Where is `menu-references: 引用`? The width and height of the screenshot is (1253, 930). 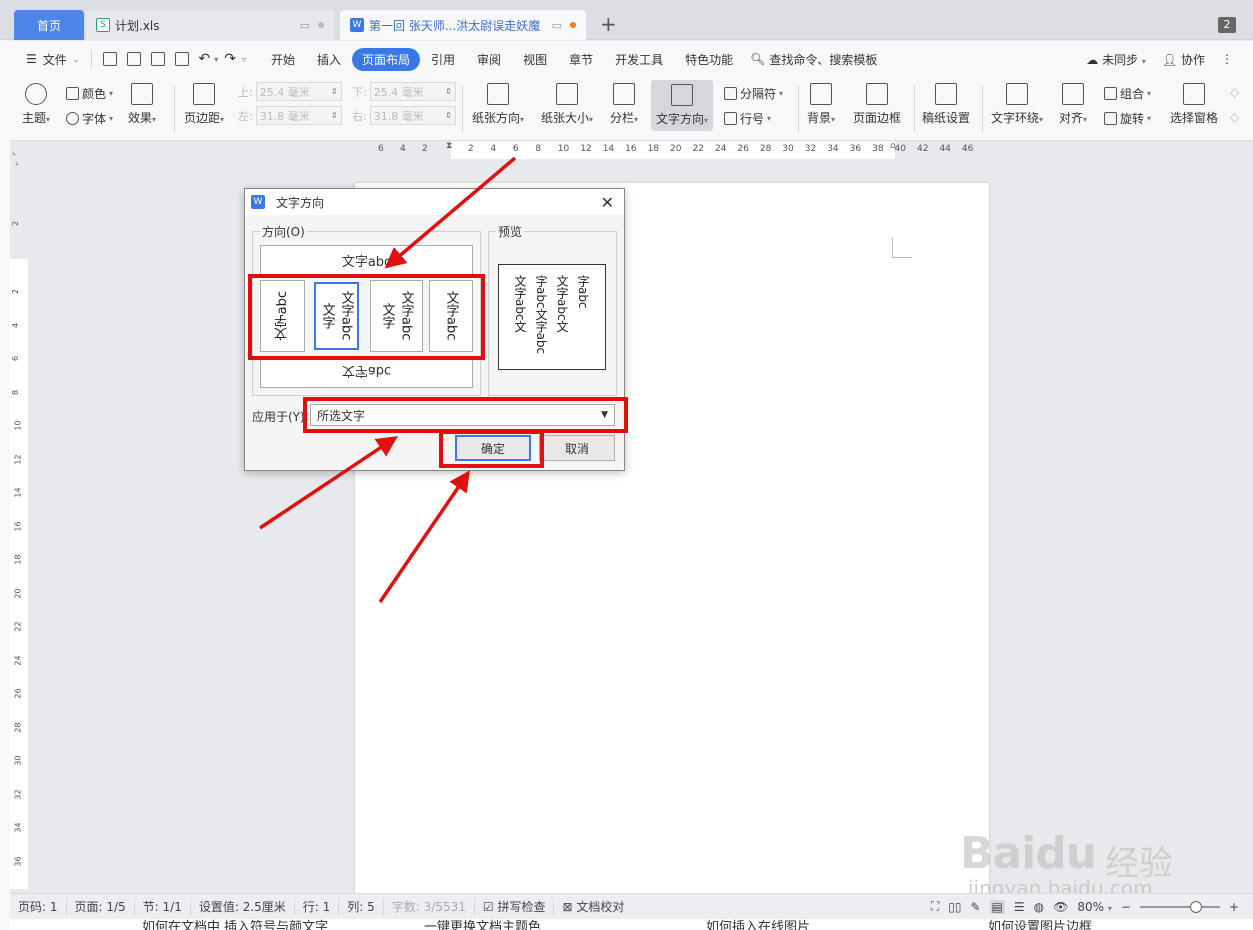 menu-references: 引用 is located at coordinates (443, 59).